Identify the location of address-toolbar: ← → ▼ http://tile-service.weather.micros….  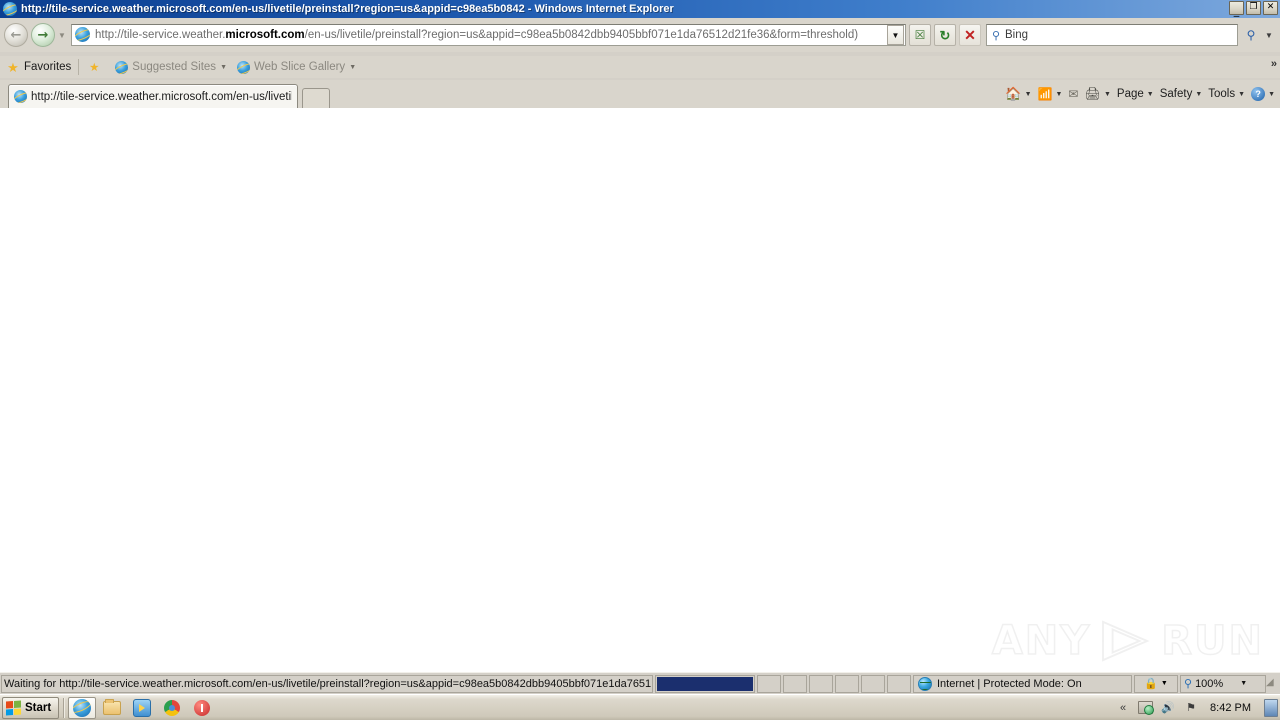
(640, 35).